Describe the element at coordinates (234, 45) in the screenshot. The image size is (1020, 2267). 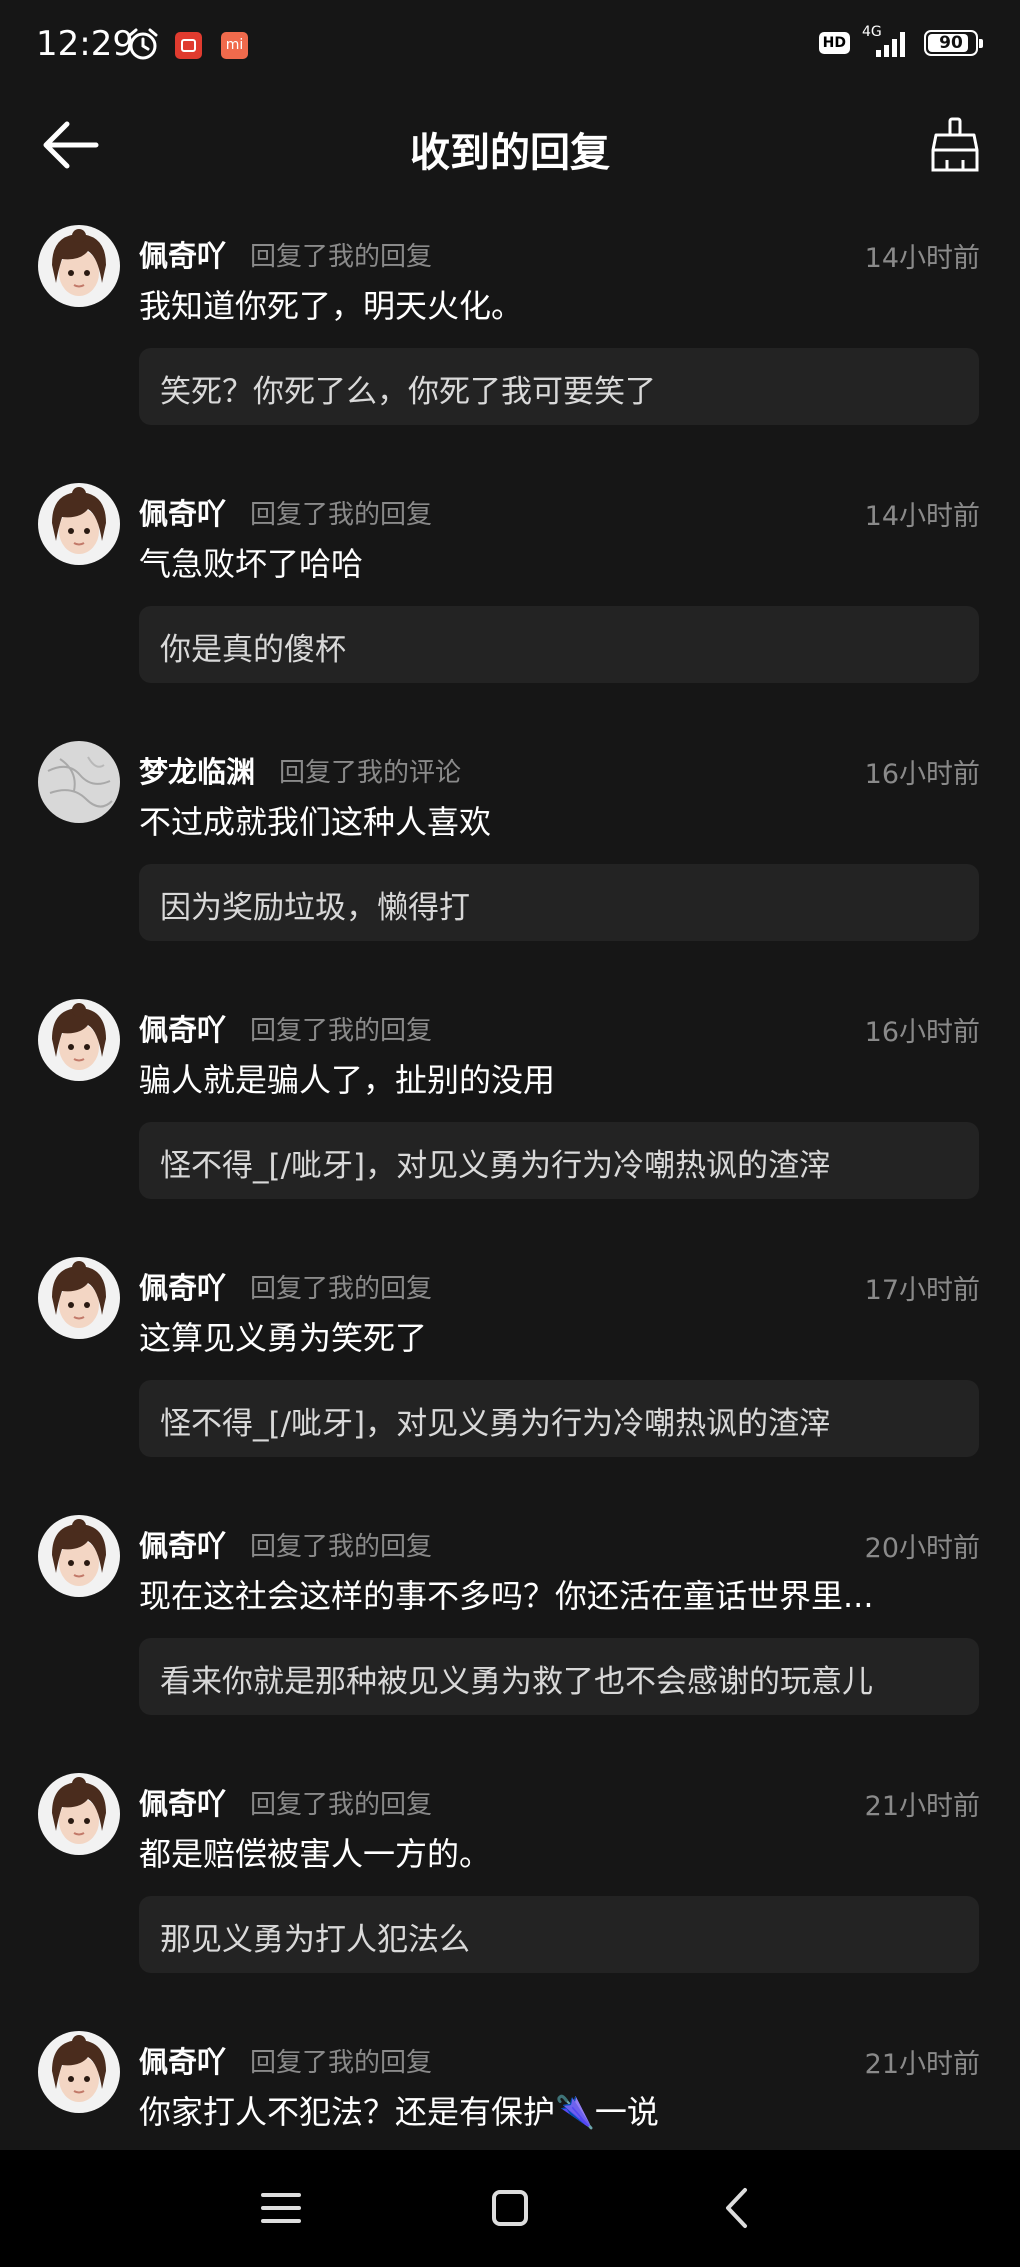
I see `mi-app-icon: mi` at that location.